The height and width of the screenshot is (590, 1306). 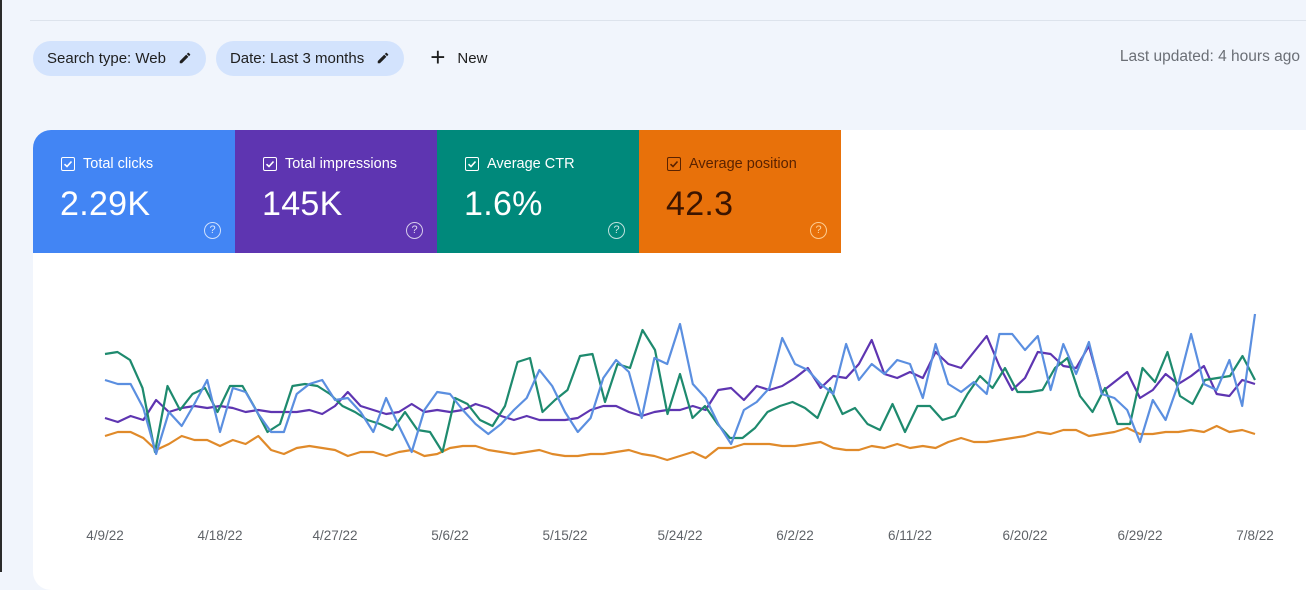 What do you see at coordinates (565, 535) in the screenshot?
I see `x-tick-label: 5/15/22` at bounding box center [565, 535].